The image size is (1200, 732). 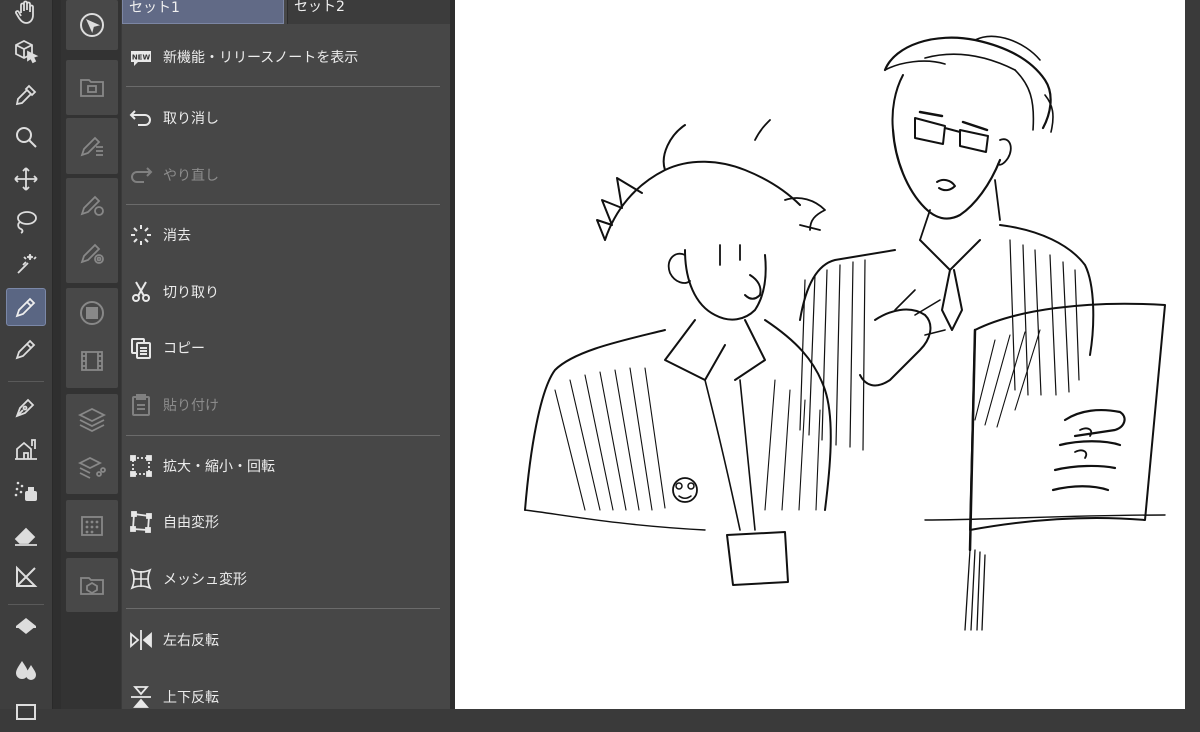 What do you see at coordinates (26, 535) in the screenshot?
I see `eraser-icon` at bounding box center [26, 535].